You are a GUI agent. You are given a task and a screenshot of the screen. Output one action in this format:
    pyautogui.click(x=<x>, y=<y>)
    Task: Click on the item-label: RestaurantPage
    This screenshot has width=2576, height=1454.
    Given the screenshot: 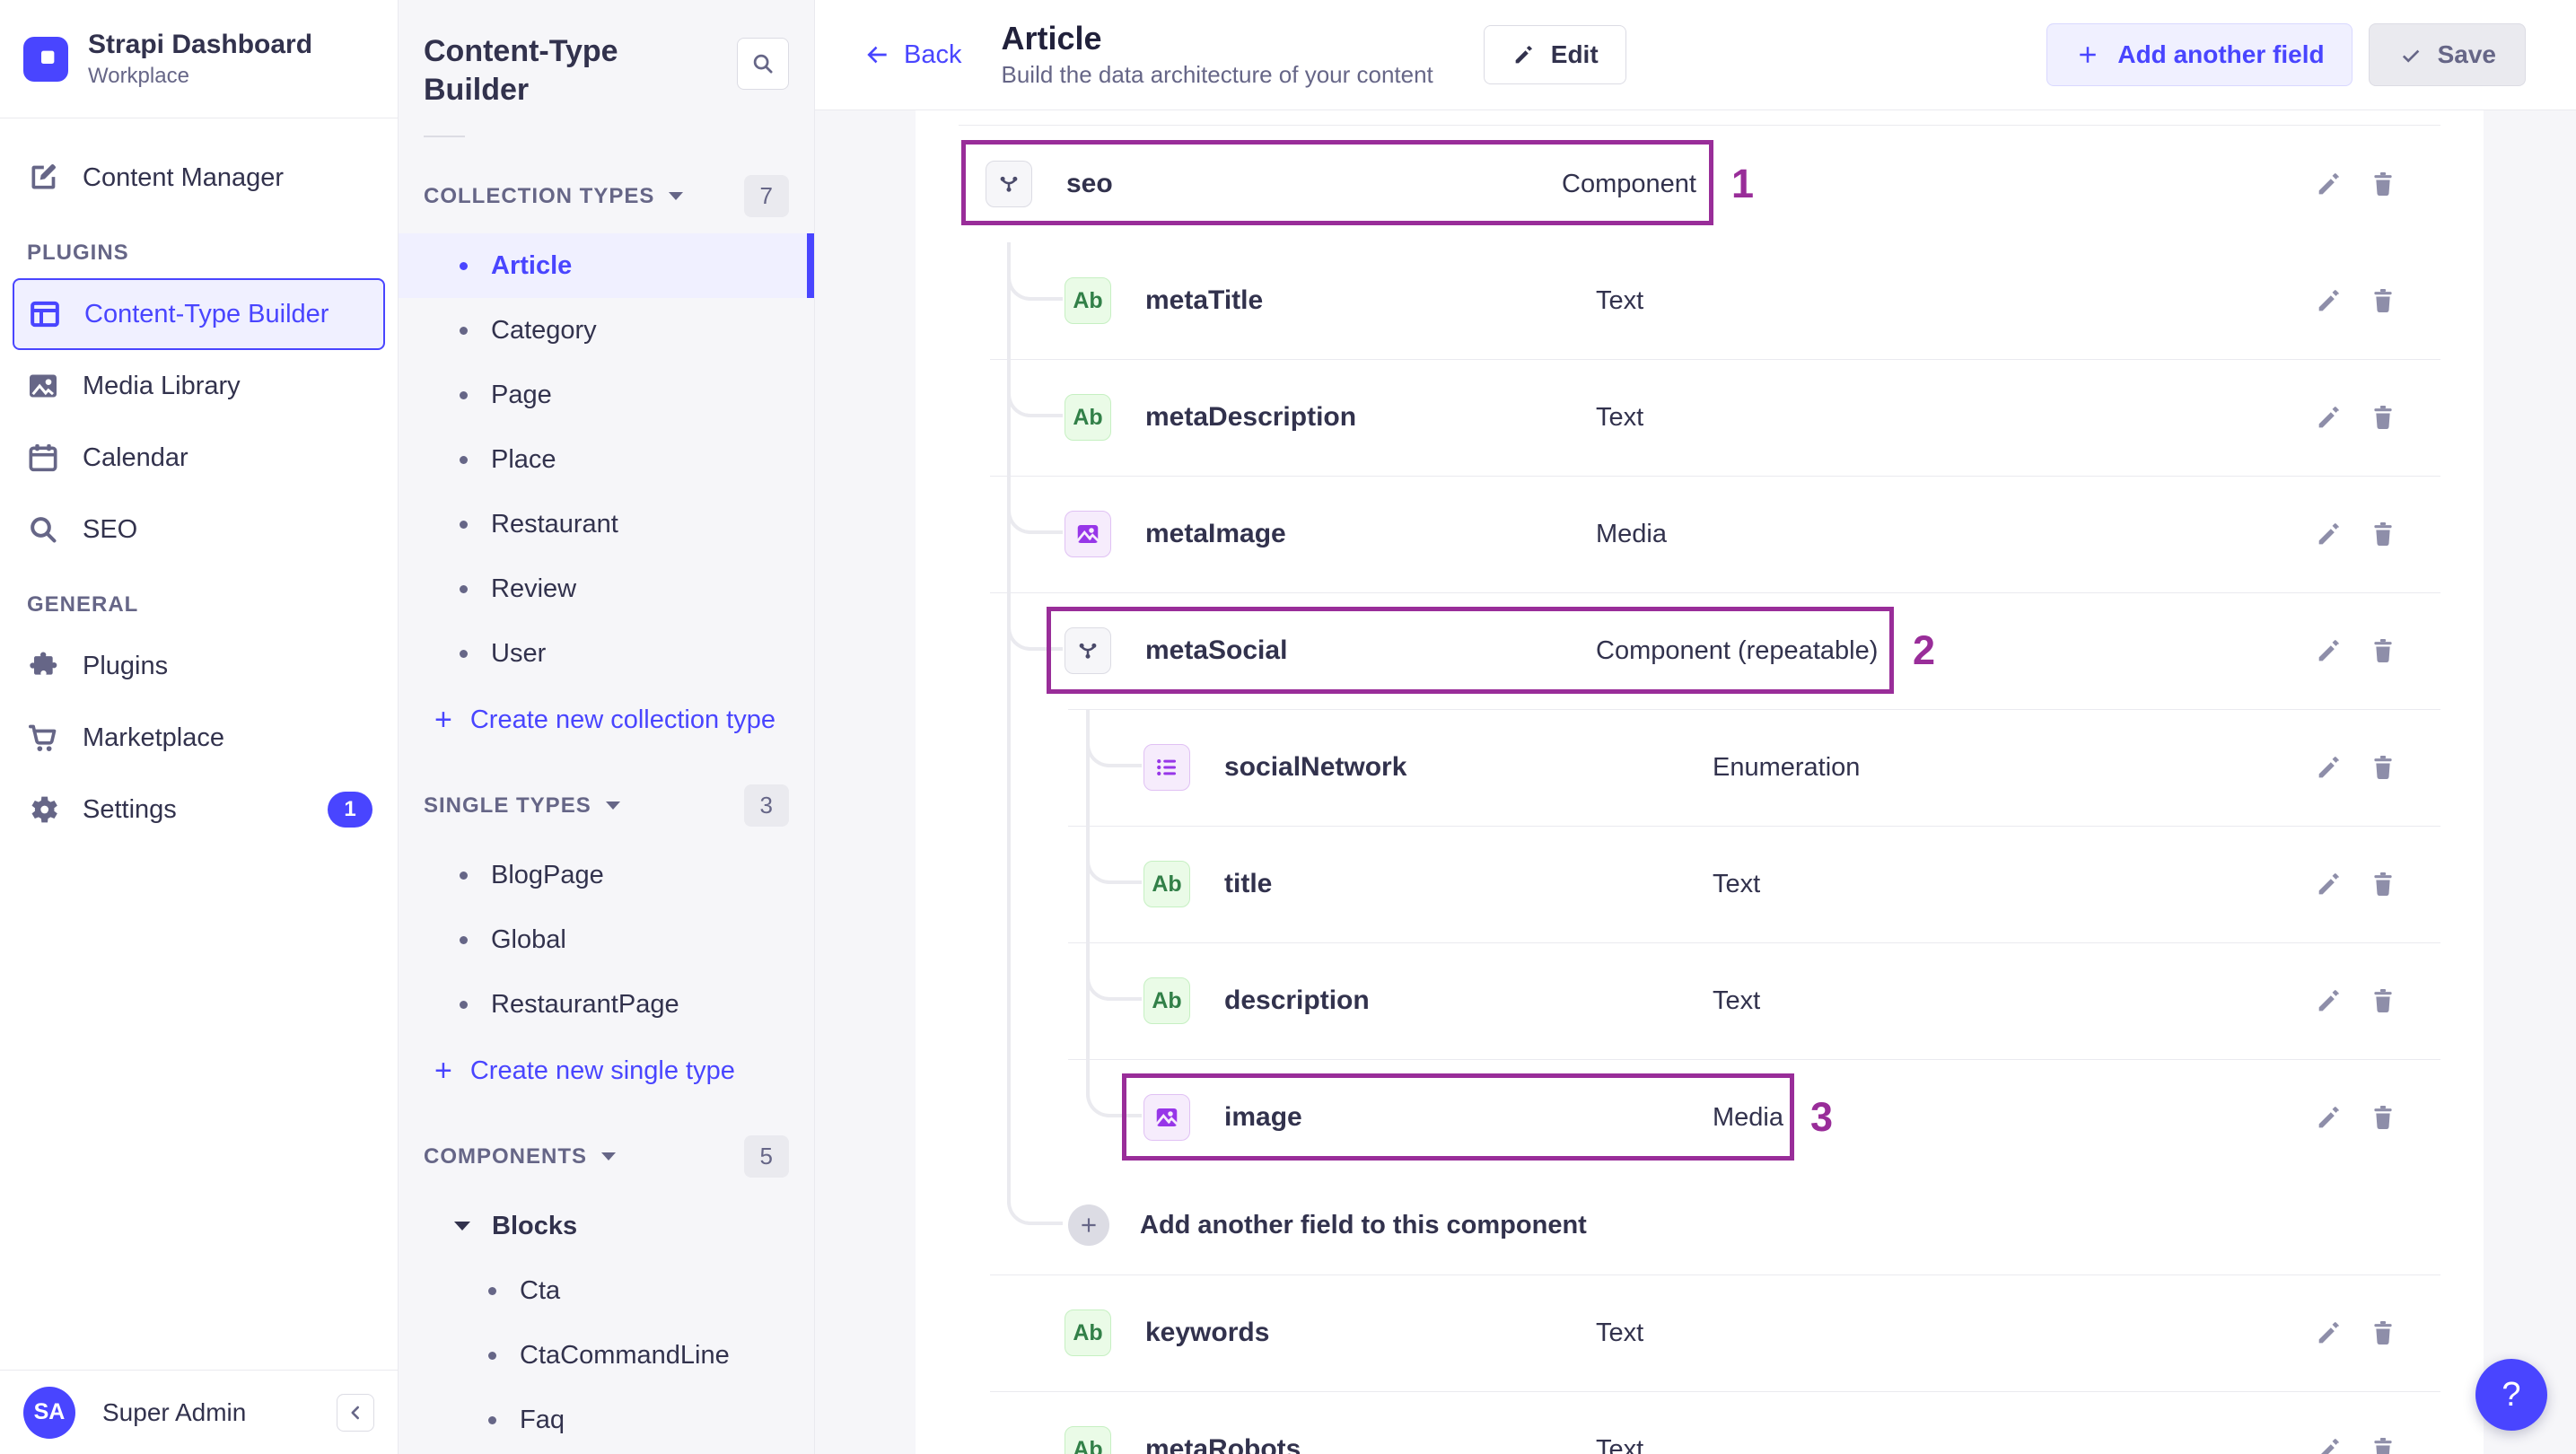 What is the action you would take?
    pyautogui.click(x=585, y=1004)
    